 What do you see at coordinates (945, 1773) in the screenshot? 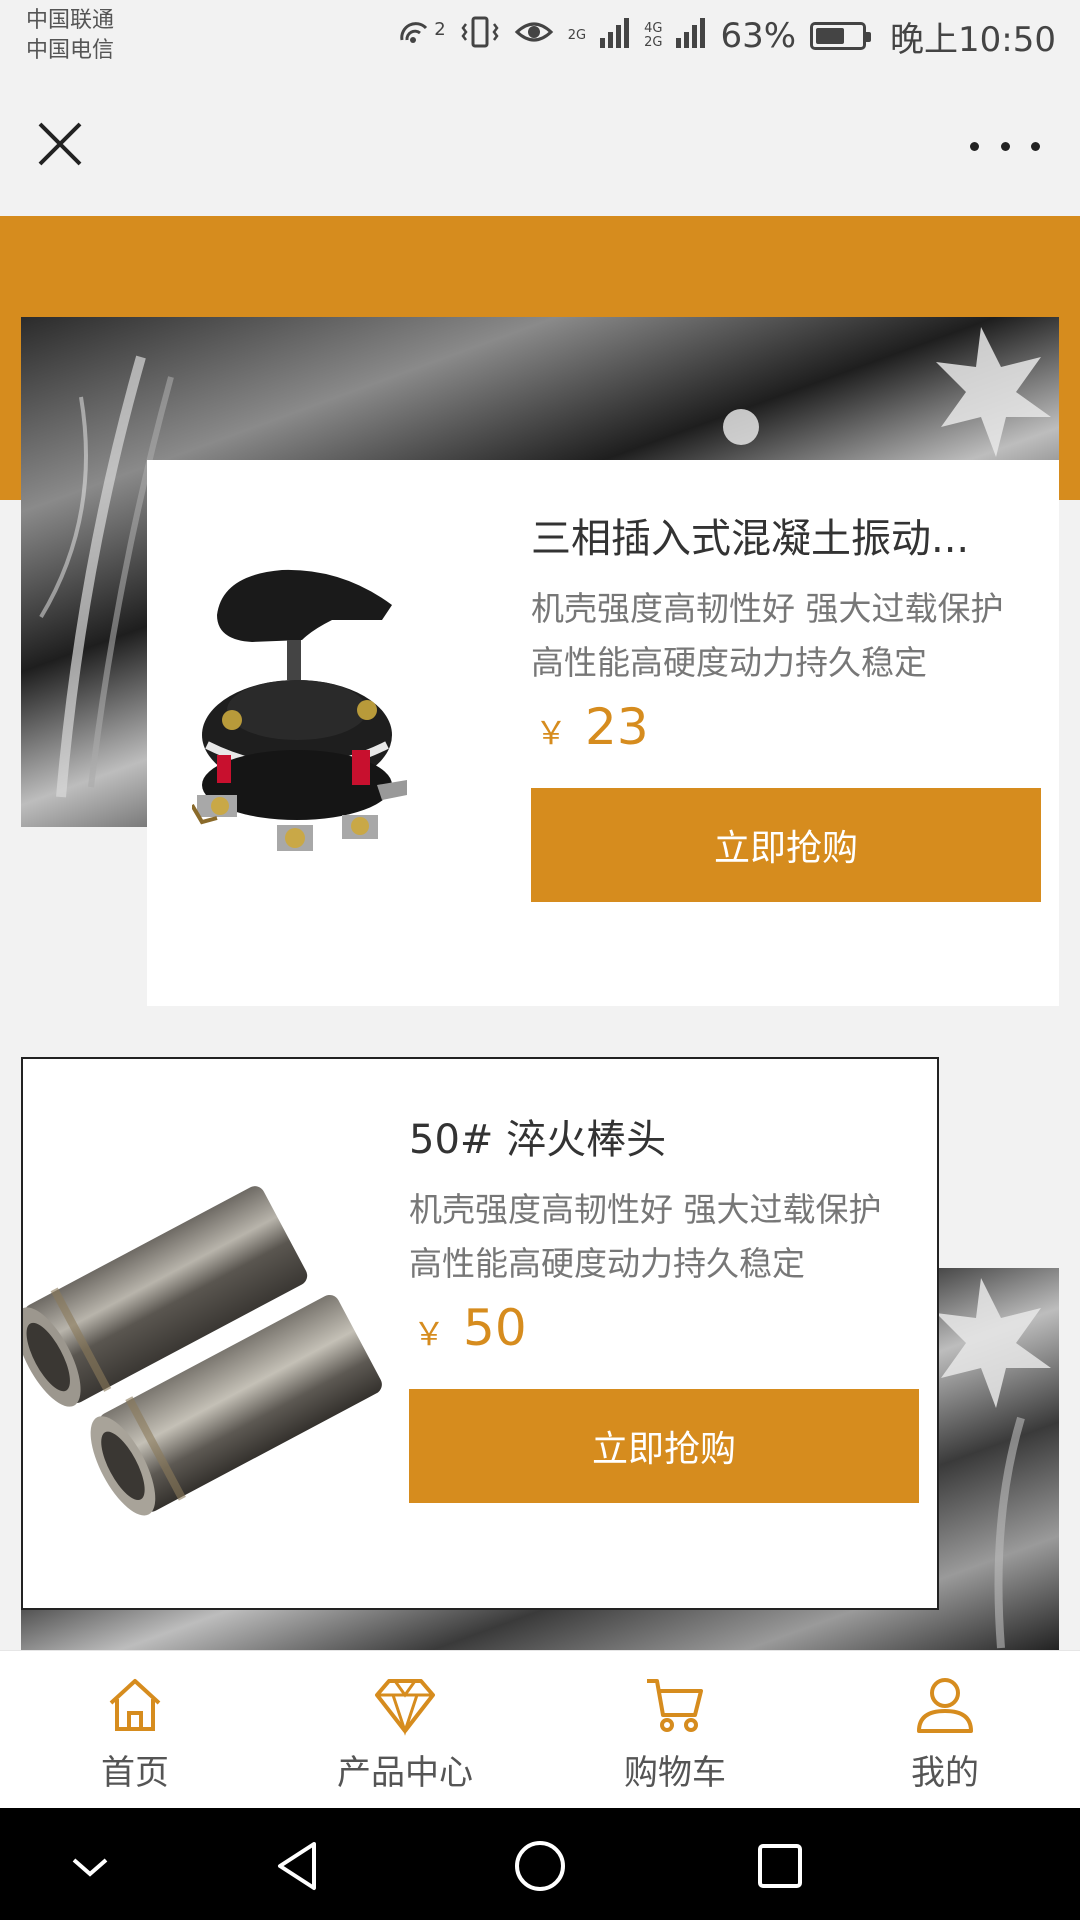
I see `tab-label: 我的` at bounding box center [945, 1773].